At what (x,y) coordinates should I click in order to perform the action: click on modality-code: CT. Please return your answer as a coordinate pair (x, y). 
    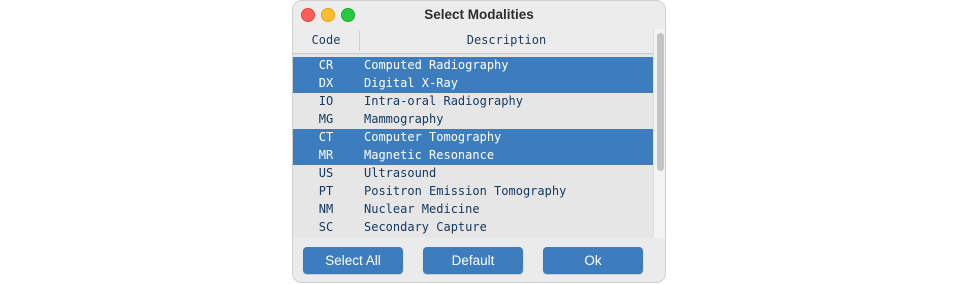
    Looking at the image, I should click on (326, 137).